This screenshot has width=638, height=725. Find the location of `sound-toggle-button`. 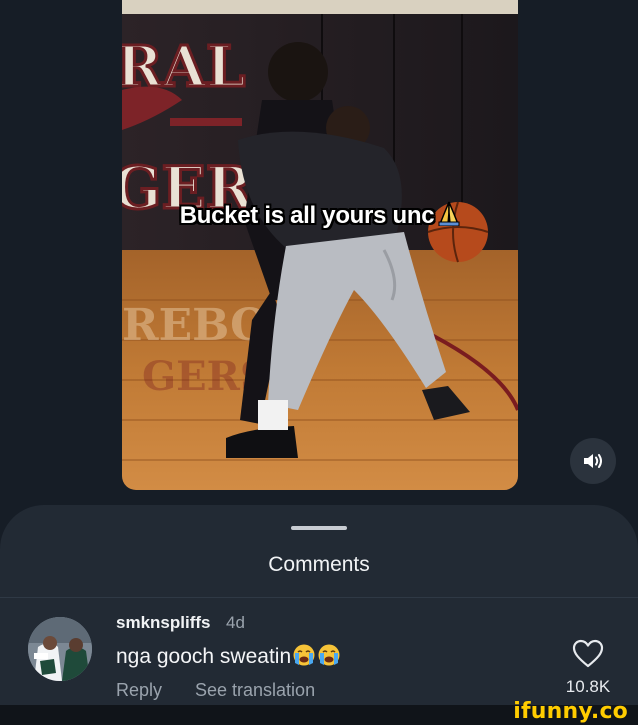

sound-toggle-button is located at coordinates (593, 461).